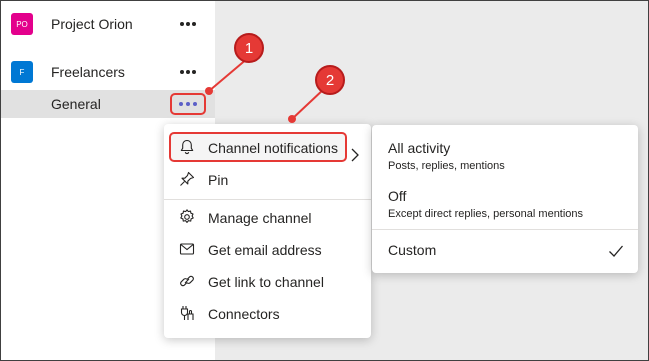 This screenshot has width=649, height=361. Describe the element at coordinates (187, 249) in the screenshot. I see `mail-icon` at that location.